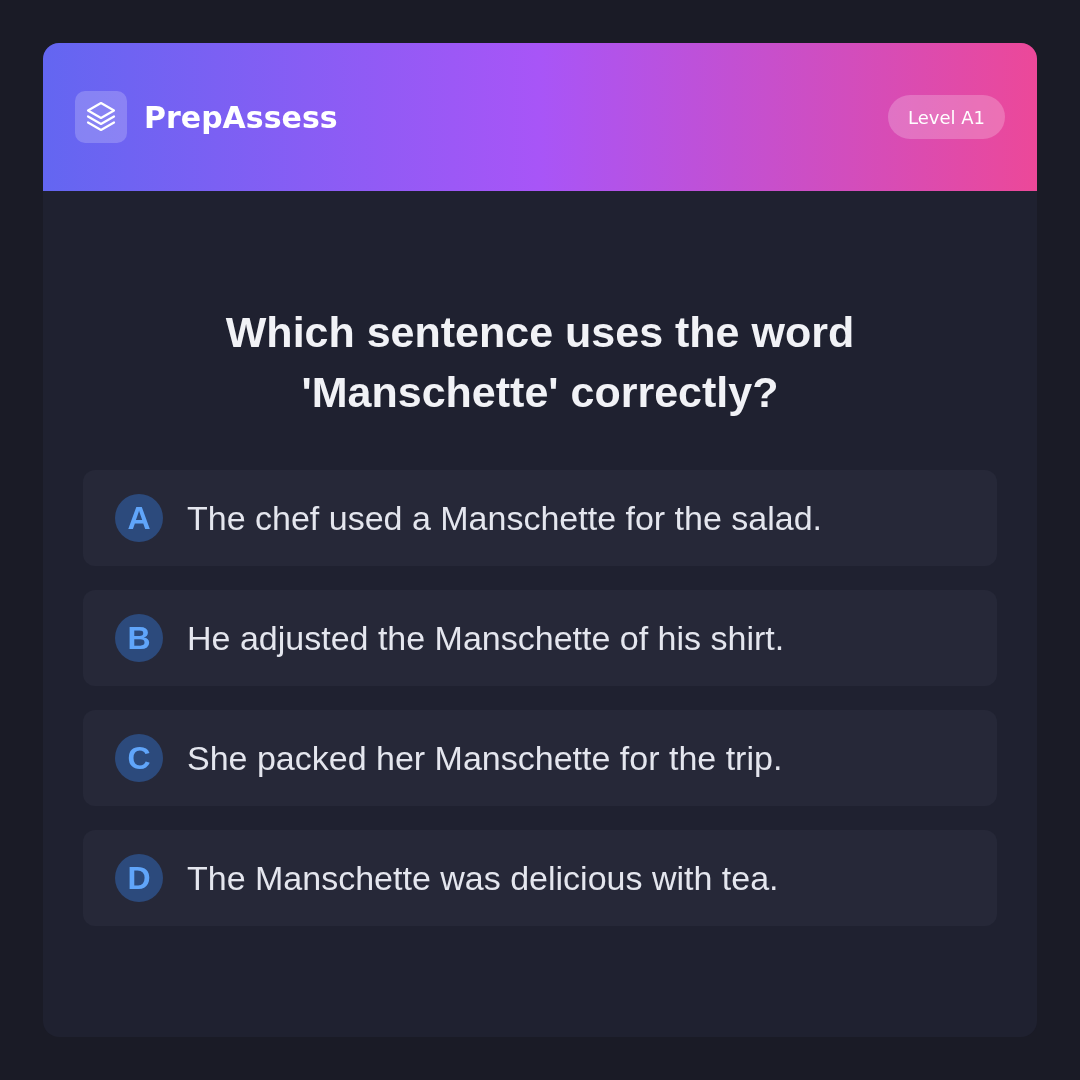 The image size is (1080, 1080). I want to click on option-letter: C, so click(139, 758).